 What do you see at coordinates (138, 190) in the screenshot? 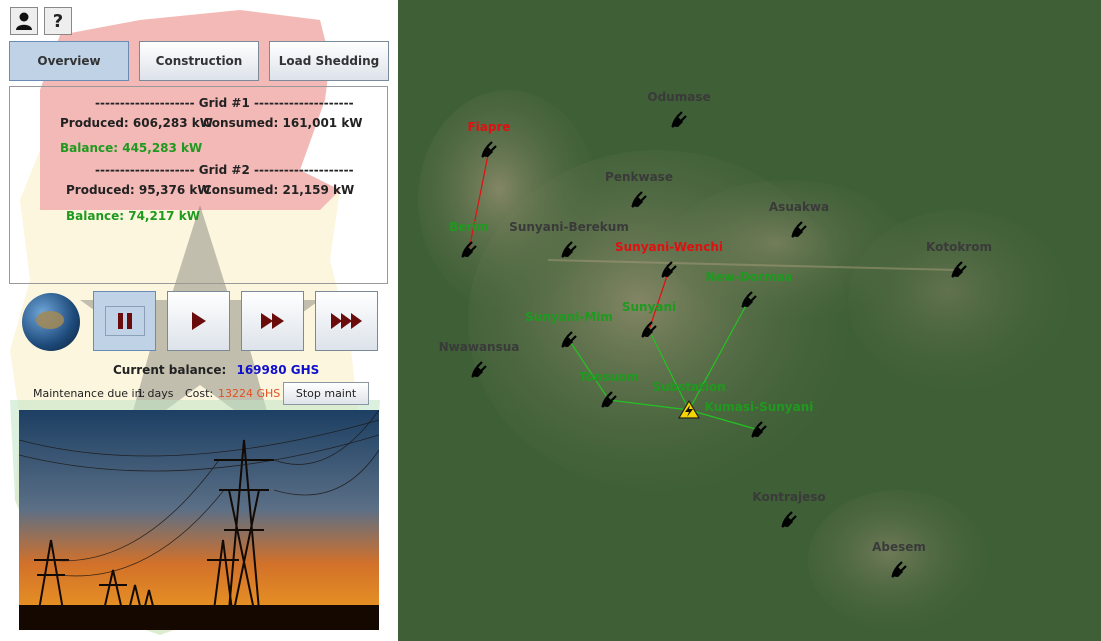
I see `grid2-produced: Produced: 95,376 kW` at bounding box center [138, 190].